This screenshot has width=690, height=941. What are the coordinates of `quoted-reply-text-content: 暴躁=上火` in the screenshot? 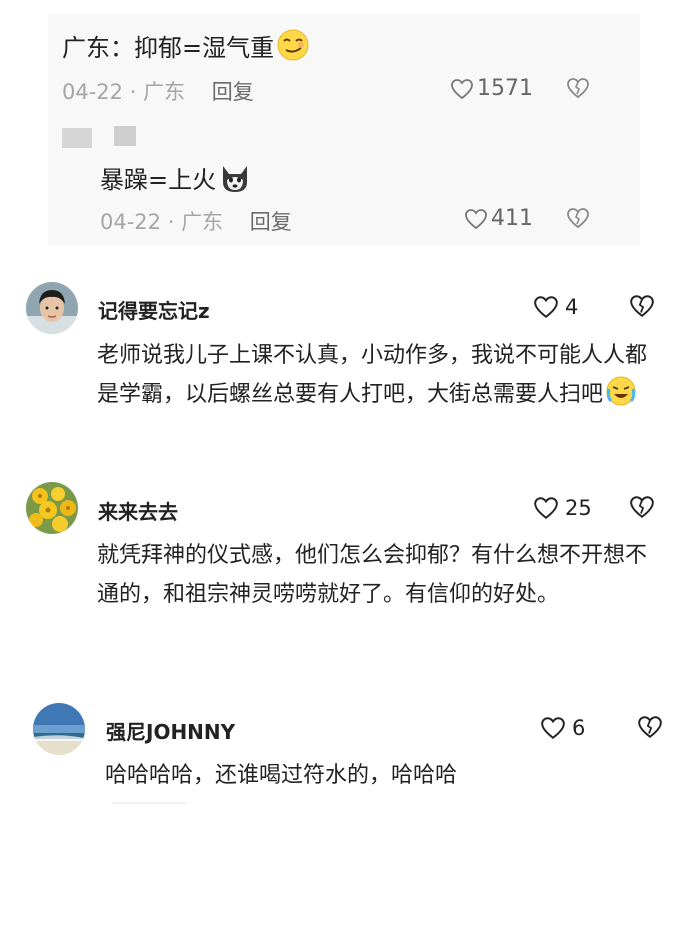 It's located at (158, 180).